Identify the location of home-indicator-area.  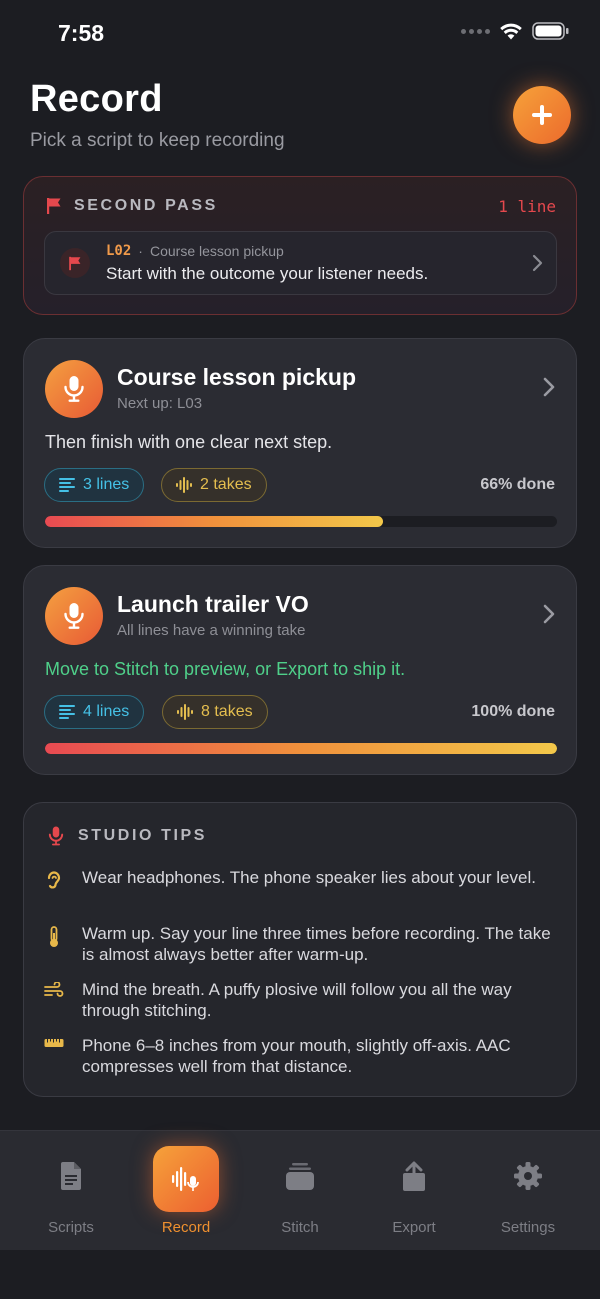
(300, 1274).